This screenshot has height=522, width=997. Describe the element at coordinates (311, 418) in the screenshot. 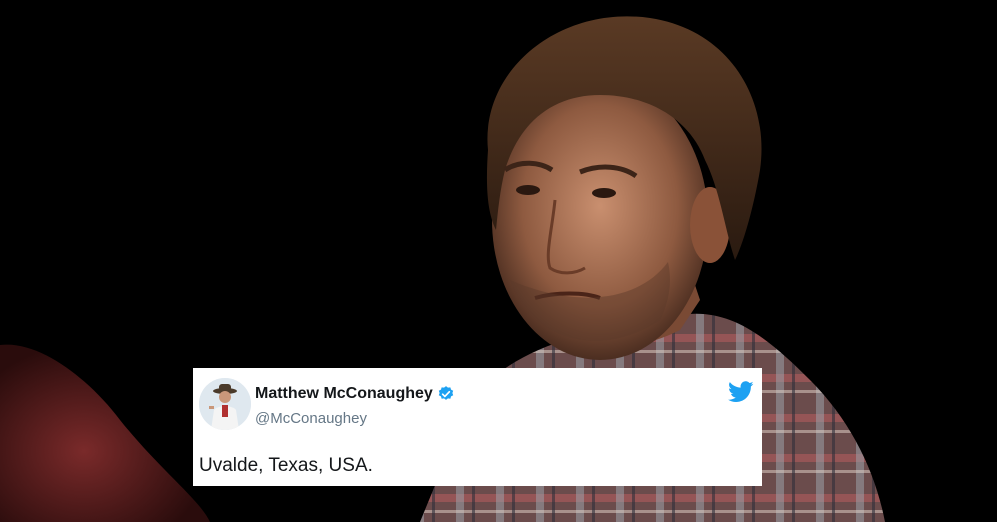

I see `handle: @McConaughey` at that location.